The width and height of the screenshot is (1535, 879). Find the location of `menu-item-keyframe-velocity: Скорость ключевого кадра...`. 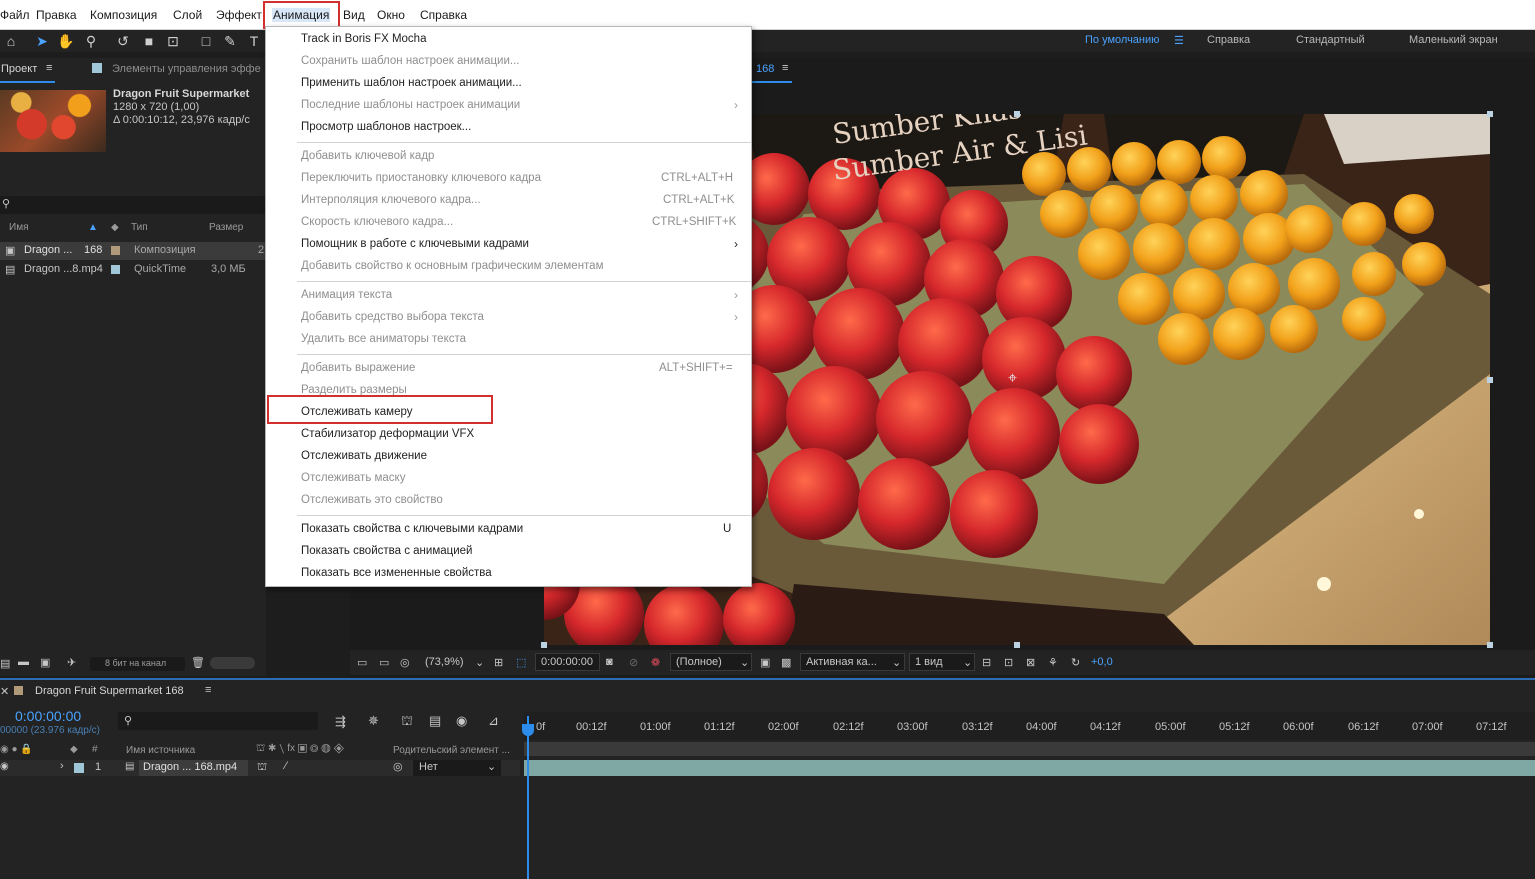

menu-item-keyframe-velocity: Скорость ключевого кадра... is located at coordinates (377, 222).